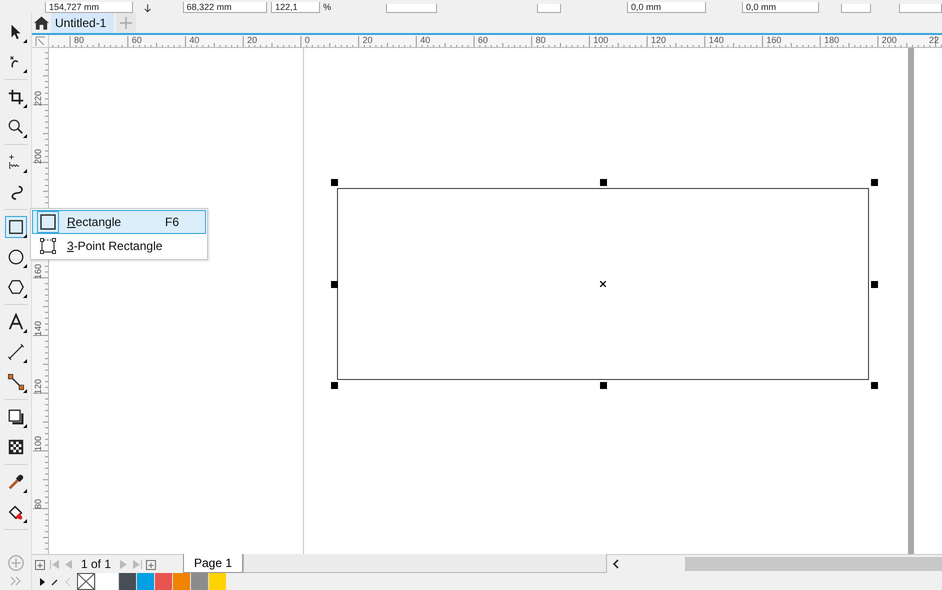 This screenshot has height=590, width=942. I want to click on add-tab-icon, so click(126, 23).